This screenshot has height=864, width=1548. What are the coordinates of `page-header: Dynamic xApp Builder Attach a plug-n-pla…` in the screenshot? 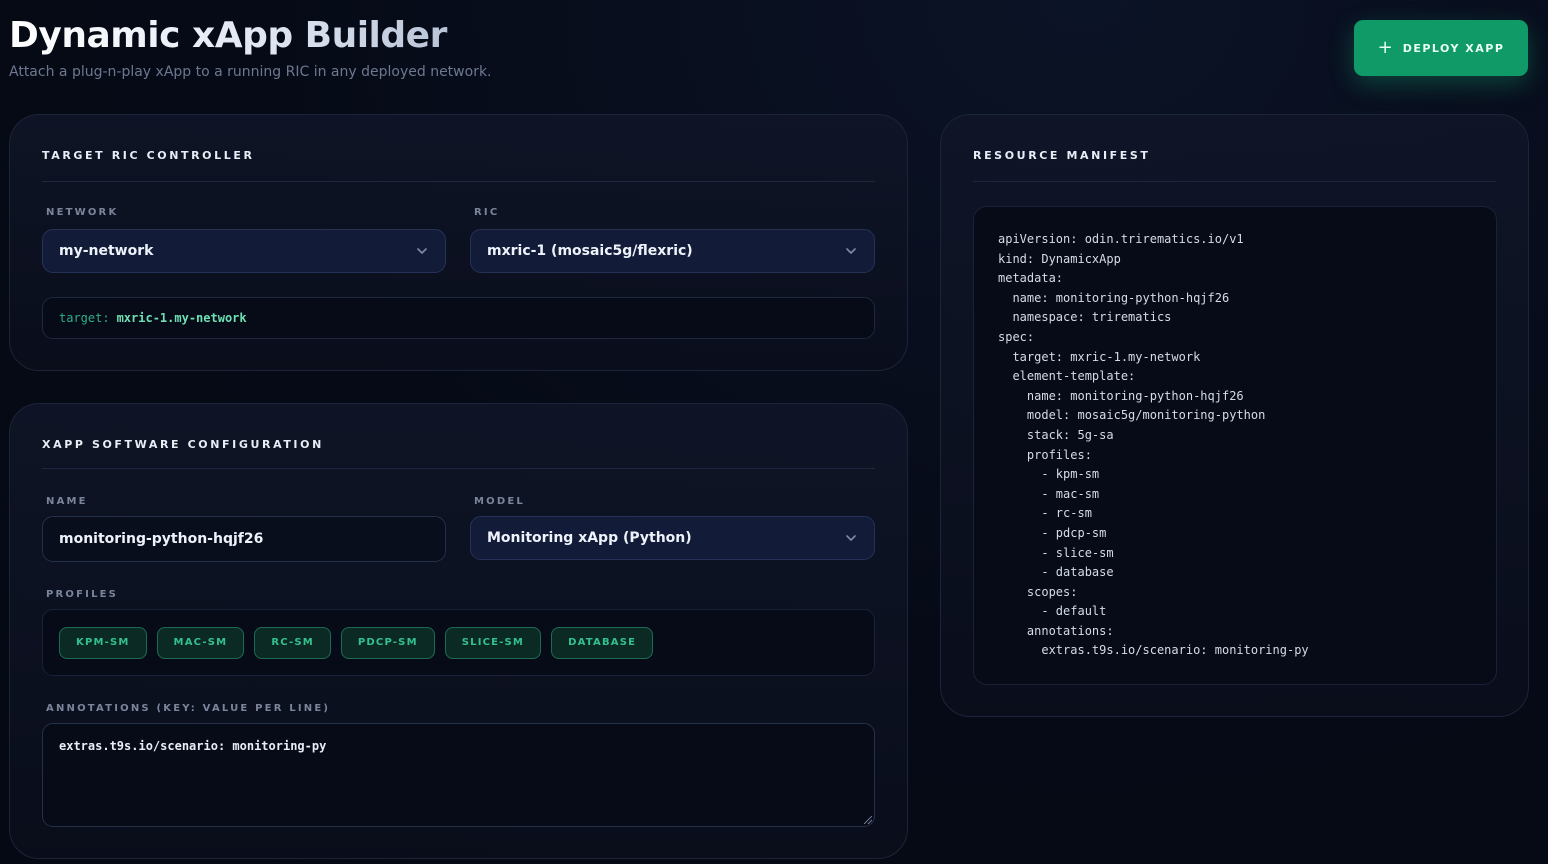 It's located at (250, 47).